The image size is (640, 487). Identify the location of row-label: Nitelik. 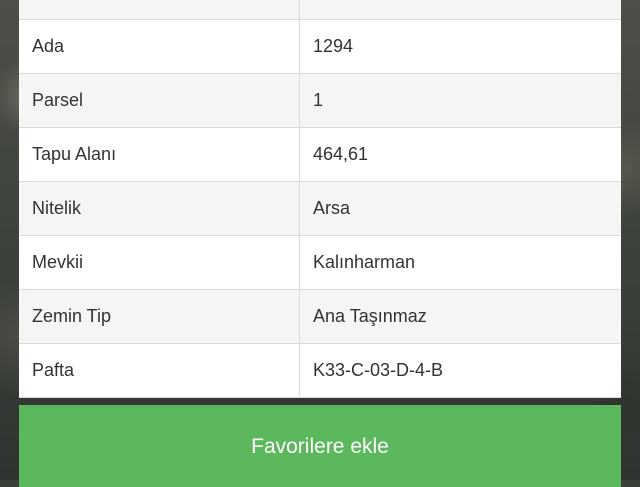
(159, 208).